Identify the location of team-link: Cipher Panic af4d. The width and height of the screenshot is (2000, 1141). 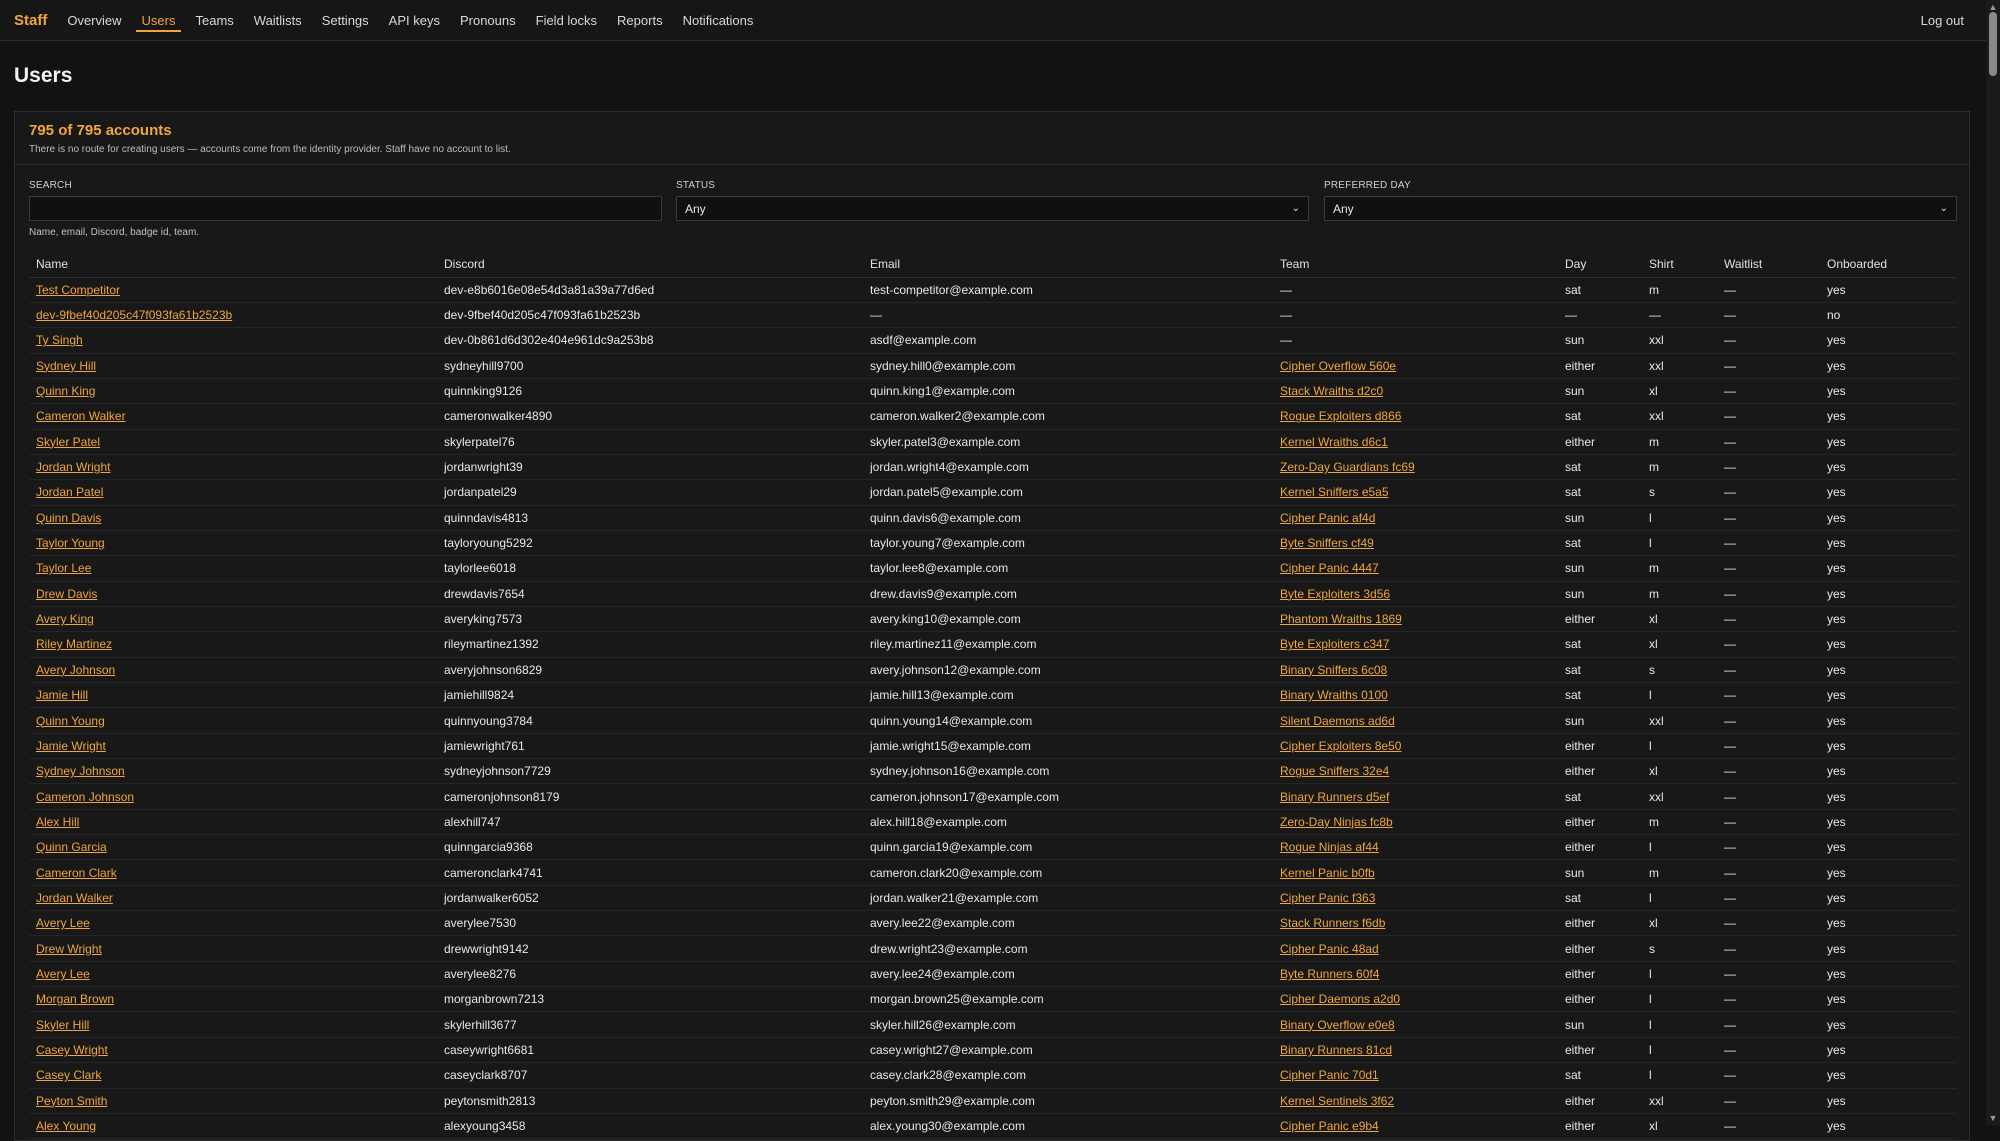
(1327, 518).